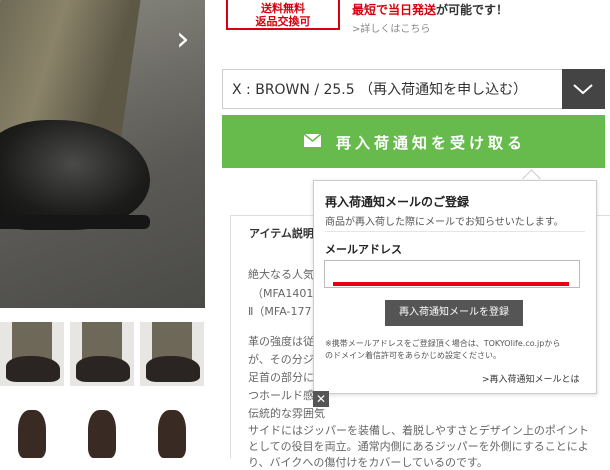 Image resolution: width=610 pixels, height=470 pixels. Describe the element at coordinates (283, 8) in the screenshot. I see `free-shipping-text: 送料無料` at that location.